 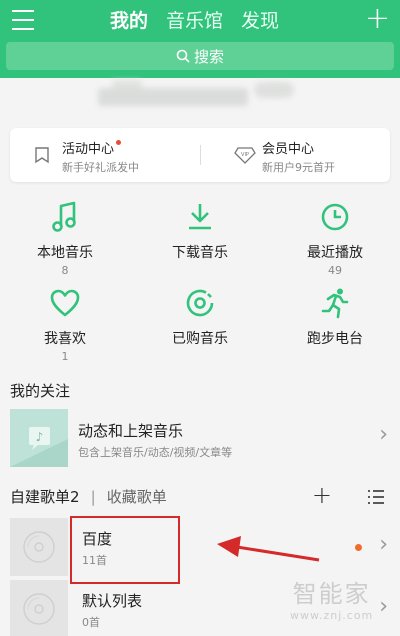 What do you see at coordinates (100, 167) in the screenshot?
I see `activity-center-subtitle: 新手好礼派发中` at bounding box center [100, 167].